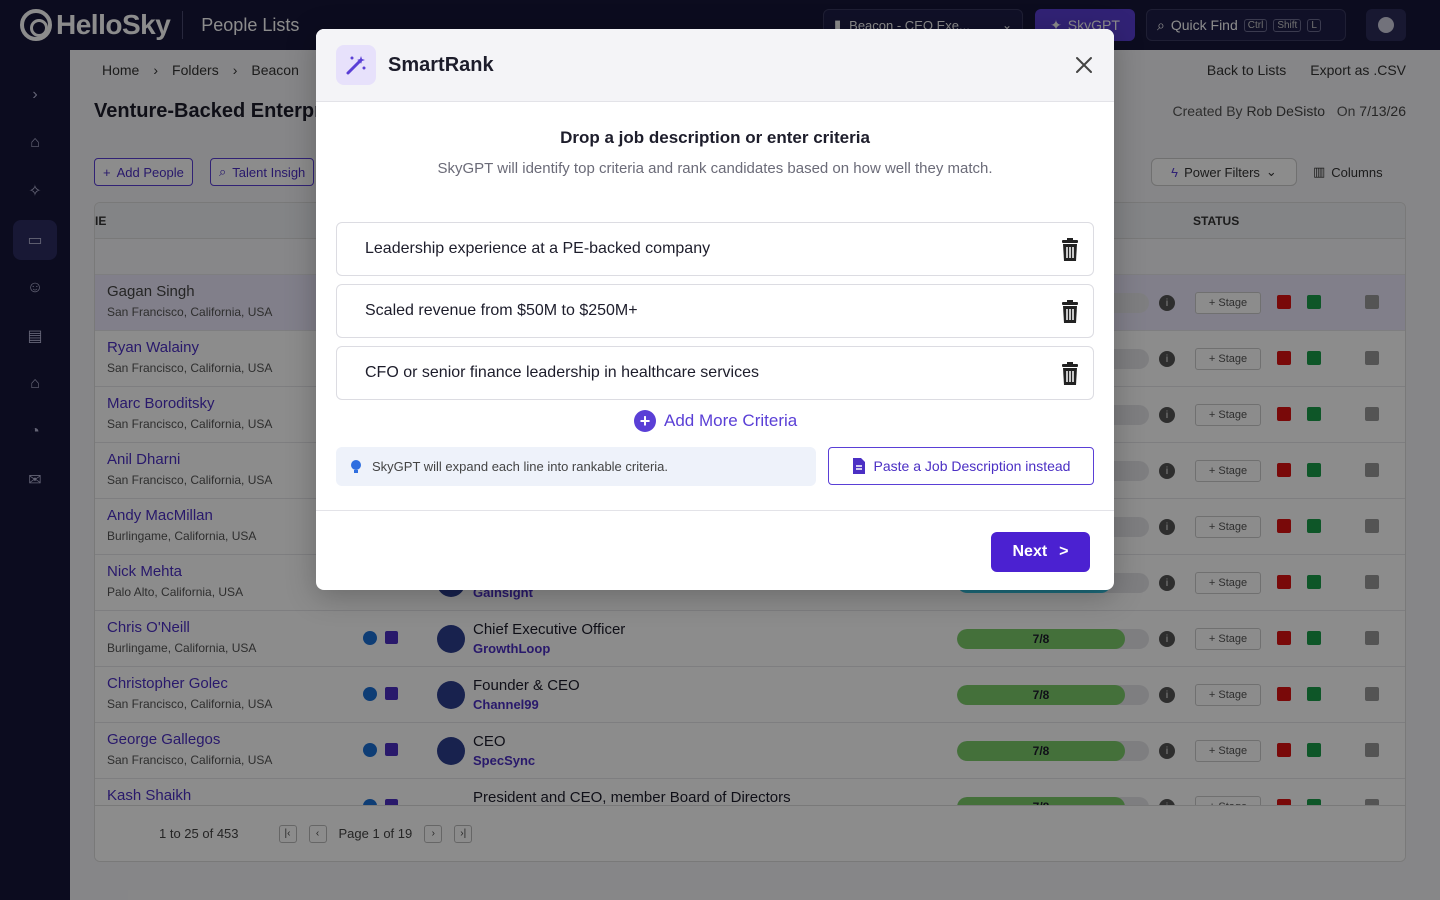 This screenshot has height=900, width=1440. What do you see at coordinates (1084, 65) in the screenshot?
I see `close-icon` at bounding box center [1084, 65].